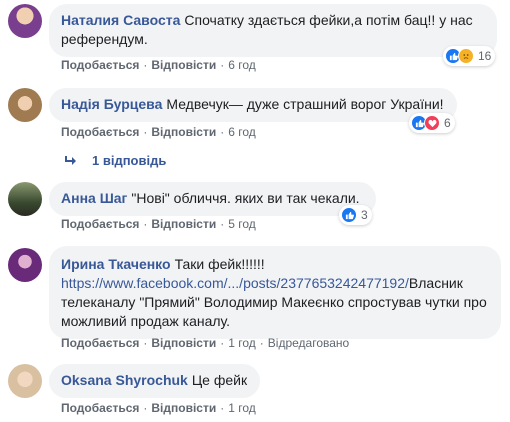 Image resolution: width=510 pixels, height=422 pixels. I want to click on reaction-summary: 6, so click(432, 123).